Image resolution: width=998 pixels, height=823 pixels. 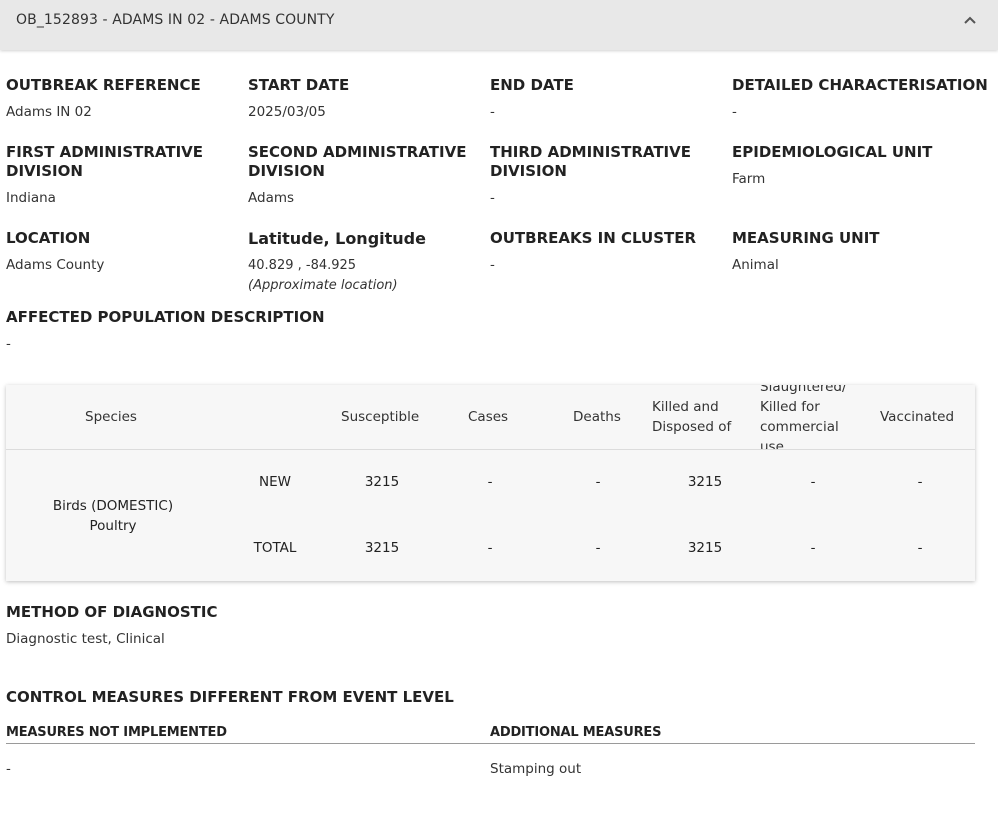 What do you see at coordinates (271, 198) in the screenshot?
I see `value-second-admin: Adams` at bounding box center [271, 198].